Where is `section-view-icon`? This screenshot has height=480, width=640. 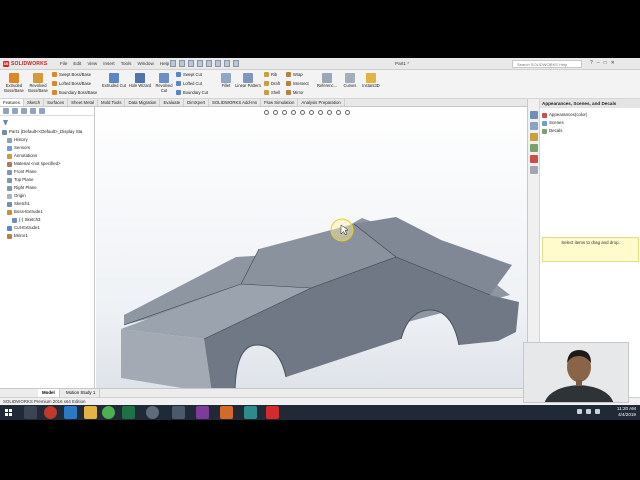
section-view-icon is located at coordinates (293, 112).